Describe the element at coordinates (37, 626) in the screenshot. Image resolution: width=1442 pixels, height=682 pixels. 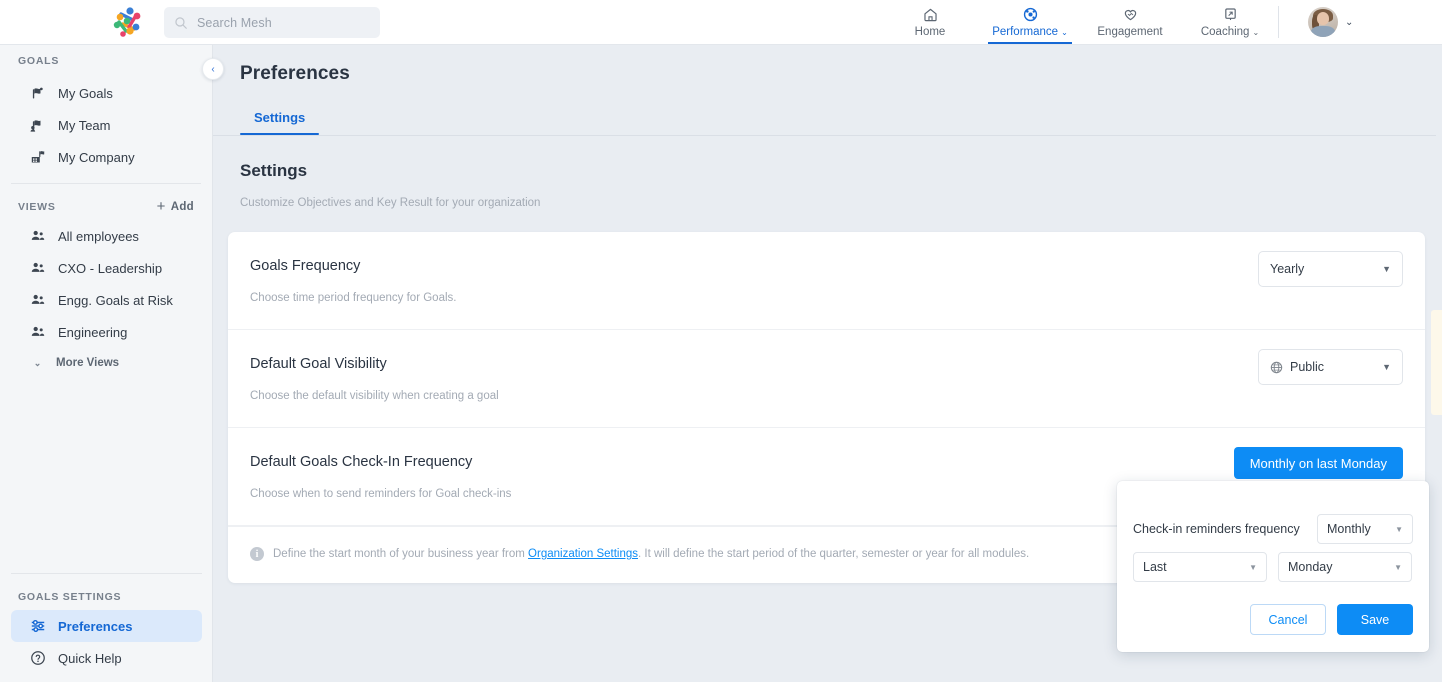
I see `sliders-icon` at that location.